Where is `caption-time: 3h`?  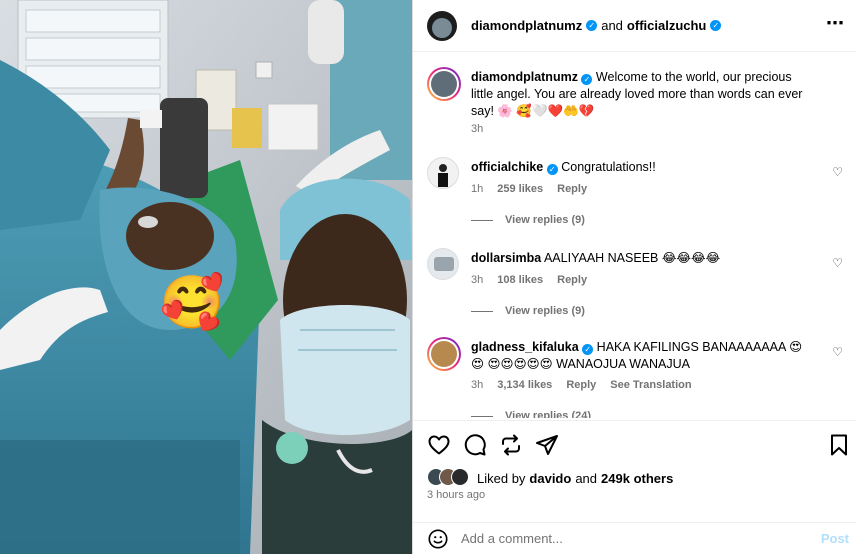 caption-time: 3h is located at coordinates (477, 129).